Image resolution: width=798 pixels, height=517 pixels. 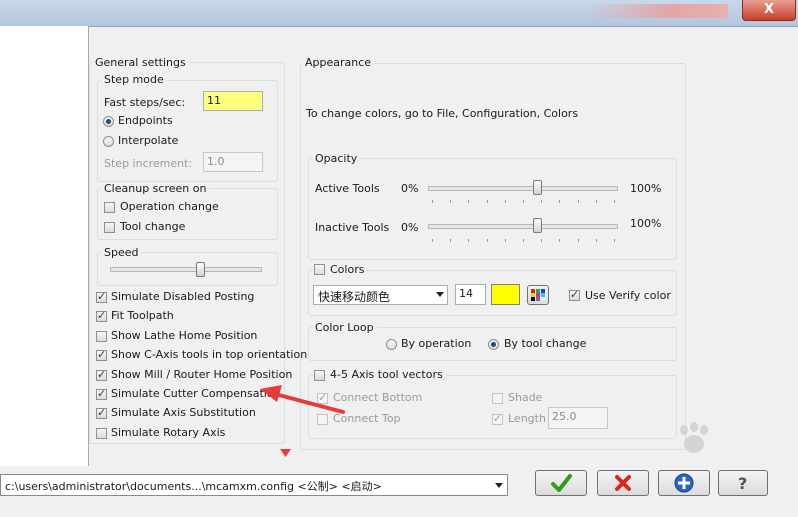 What do you see at coordinates (148, 140) in the screenshot?
I see `interpolate-label: Interpolate` at bounding box center [148, 140].